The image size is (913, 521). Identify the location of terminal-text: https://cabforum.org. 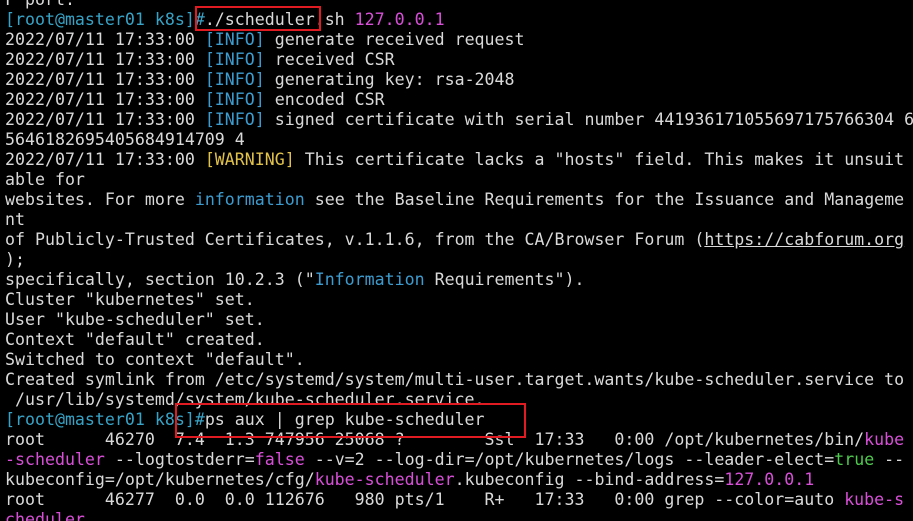
(804, 239).